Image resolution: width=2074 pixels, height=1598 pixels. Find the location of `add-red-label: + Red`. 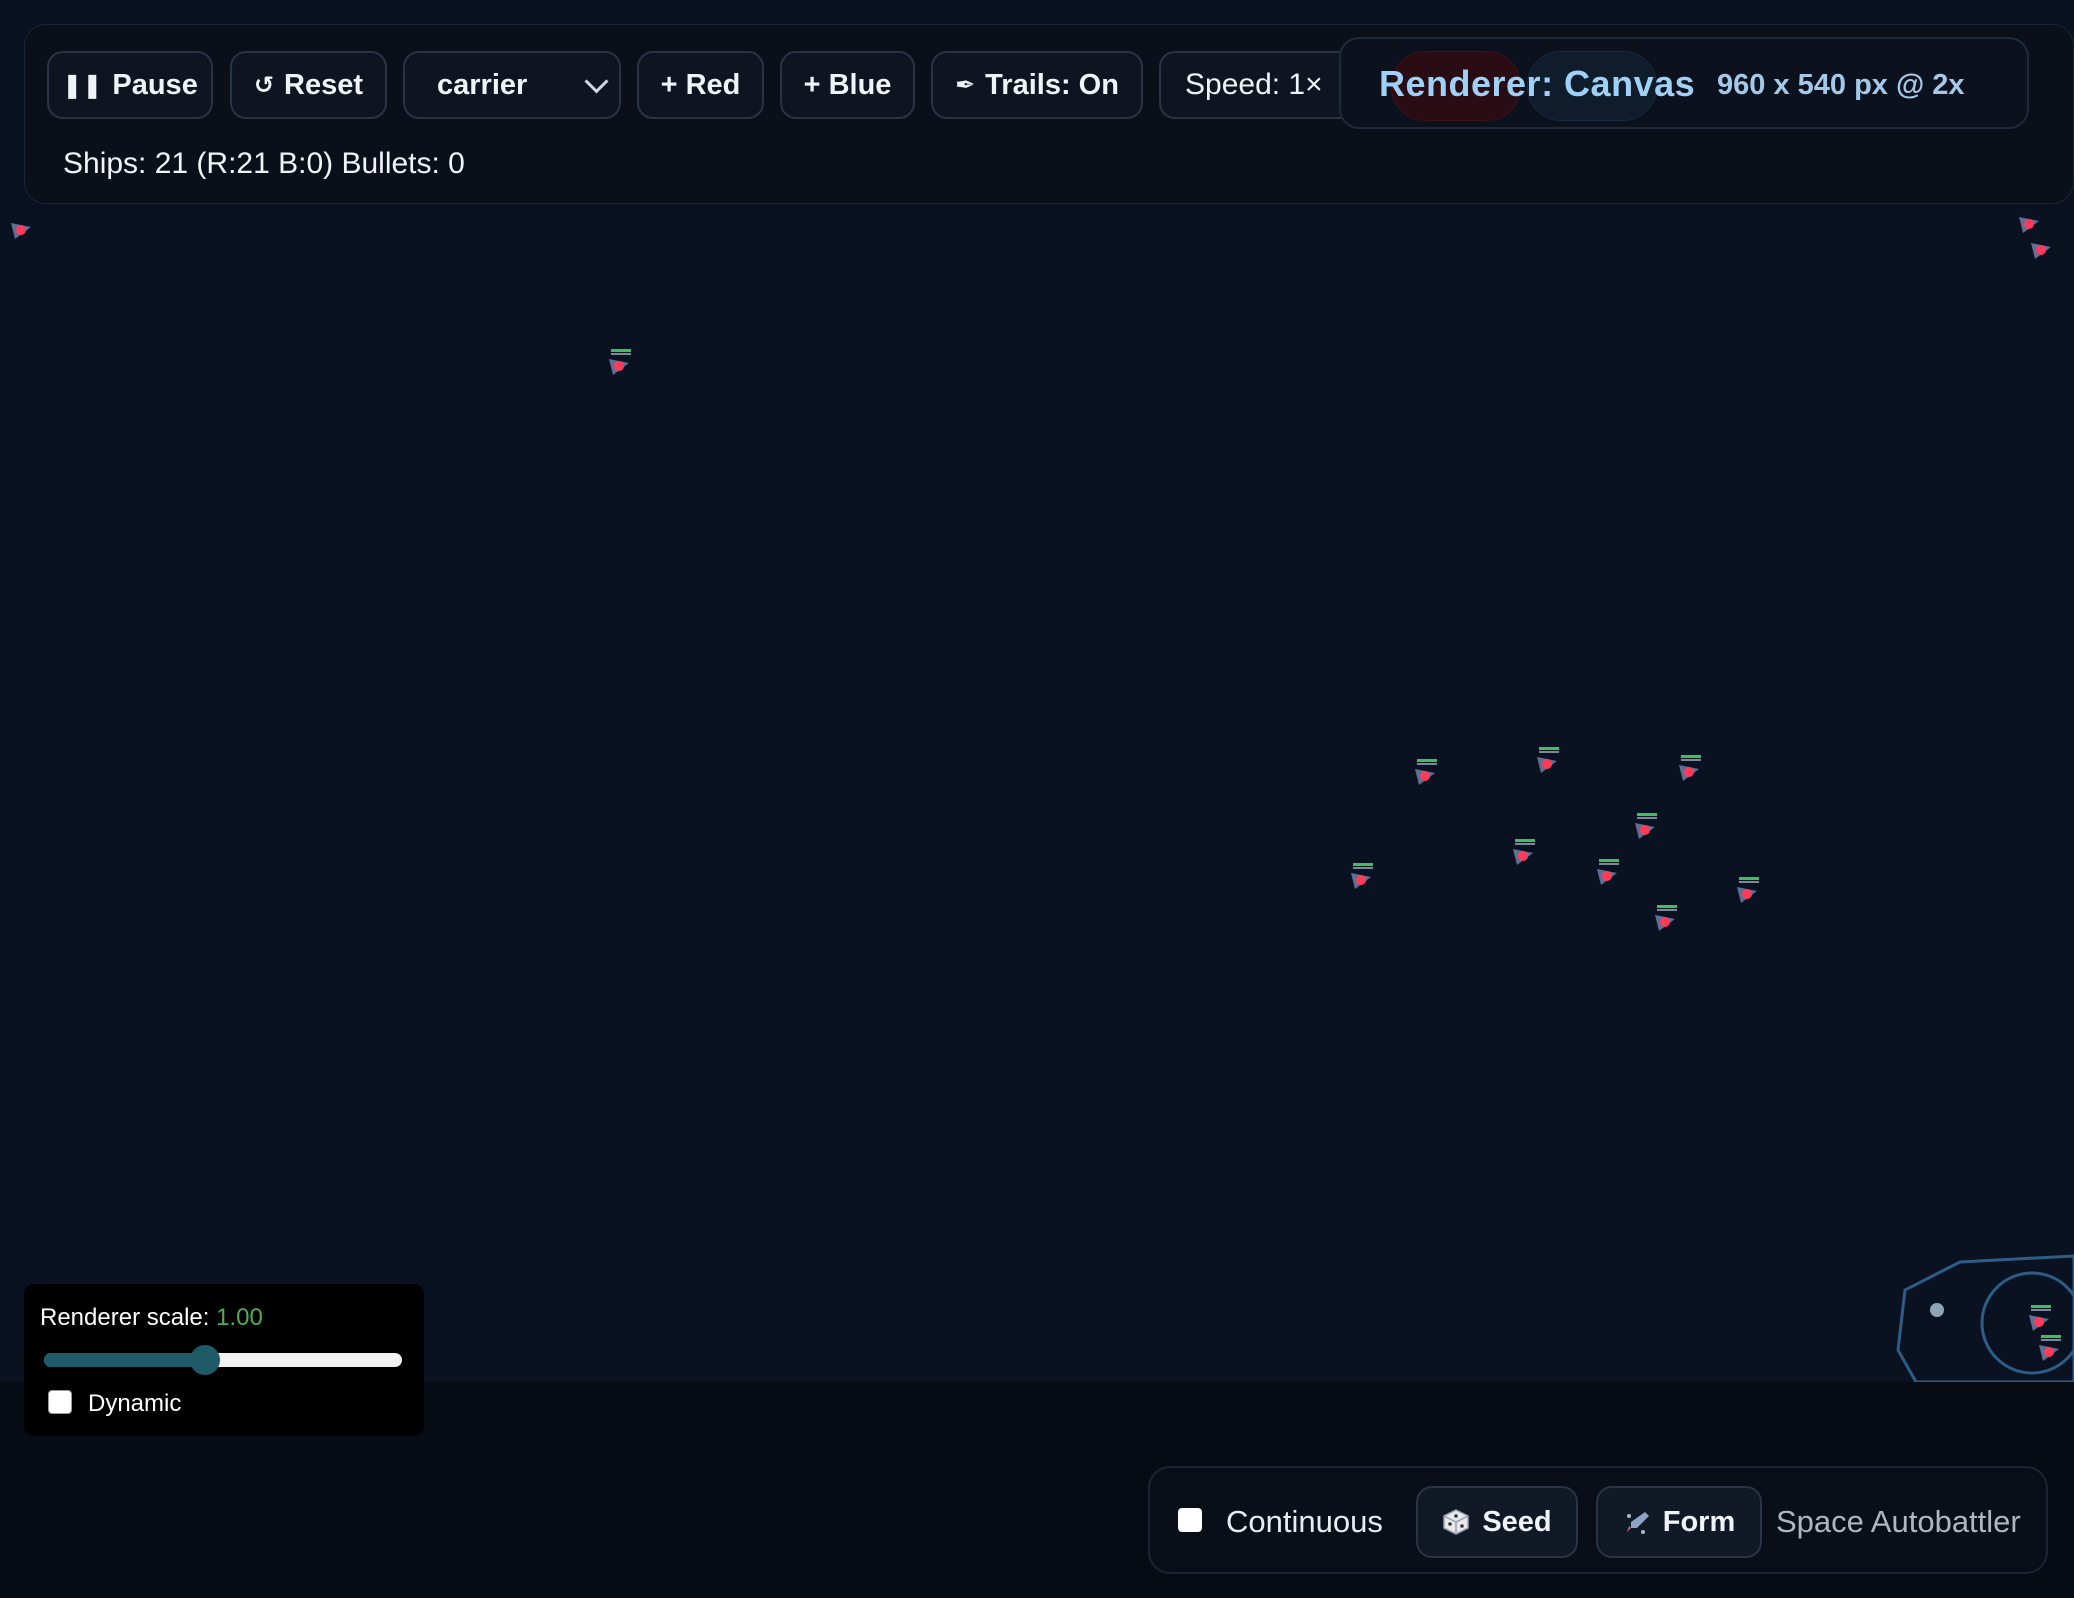

add-red-label: + Red is located at coordinates (700, 84).